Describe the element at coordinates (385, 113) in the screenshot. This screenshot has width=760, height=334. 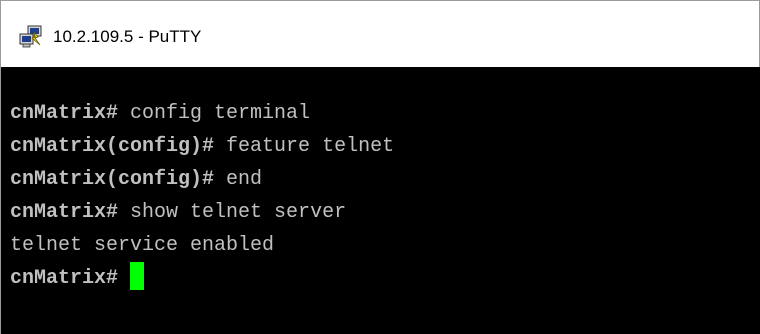
I see `terminal-line: cnMatrix# config terminal` at that location.